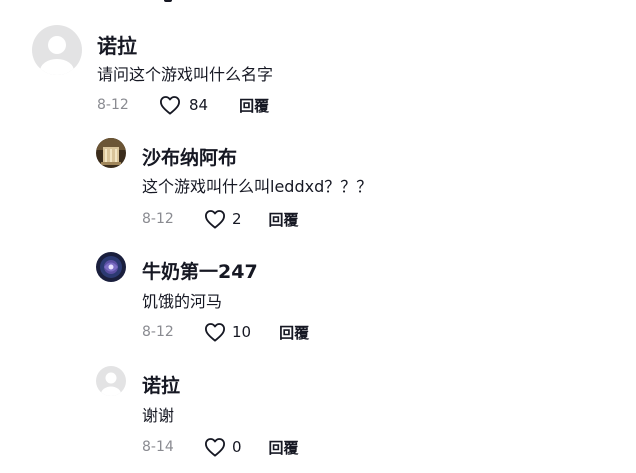  What do you see at coordinates (237, 447) in the screenshot?
I see `like-count: 0` at bounding box center [237, 447].